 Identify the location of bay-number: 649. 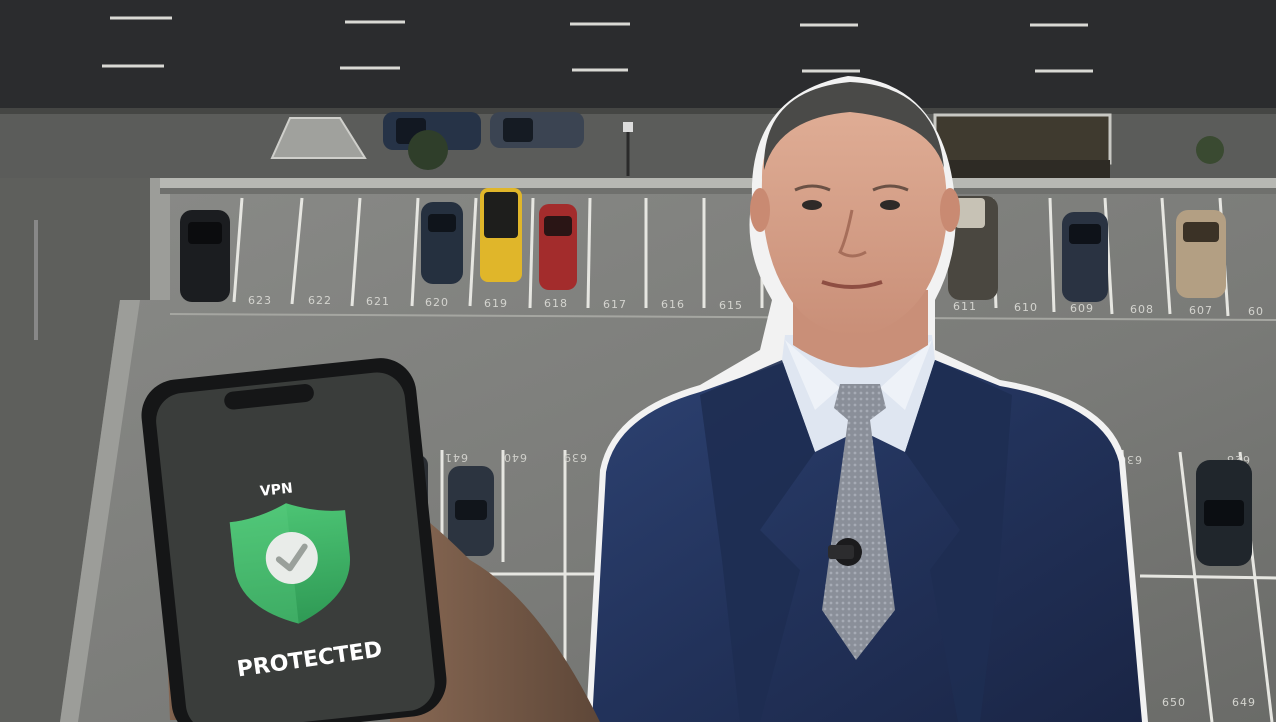
(1244, 702).